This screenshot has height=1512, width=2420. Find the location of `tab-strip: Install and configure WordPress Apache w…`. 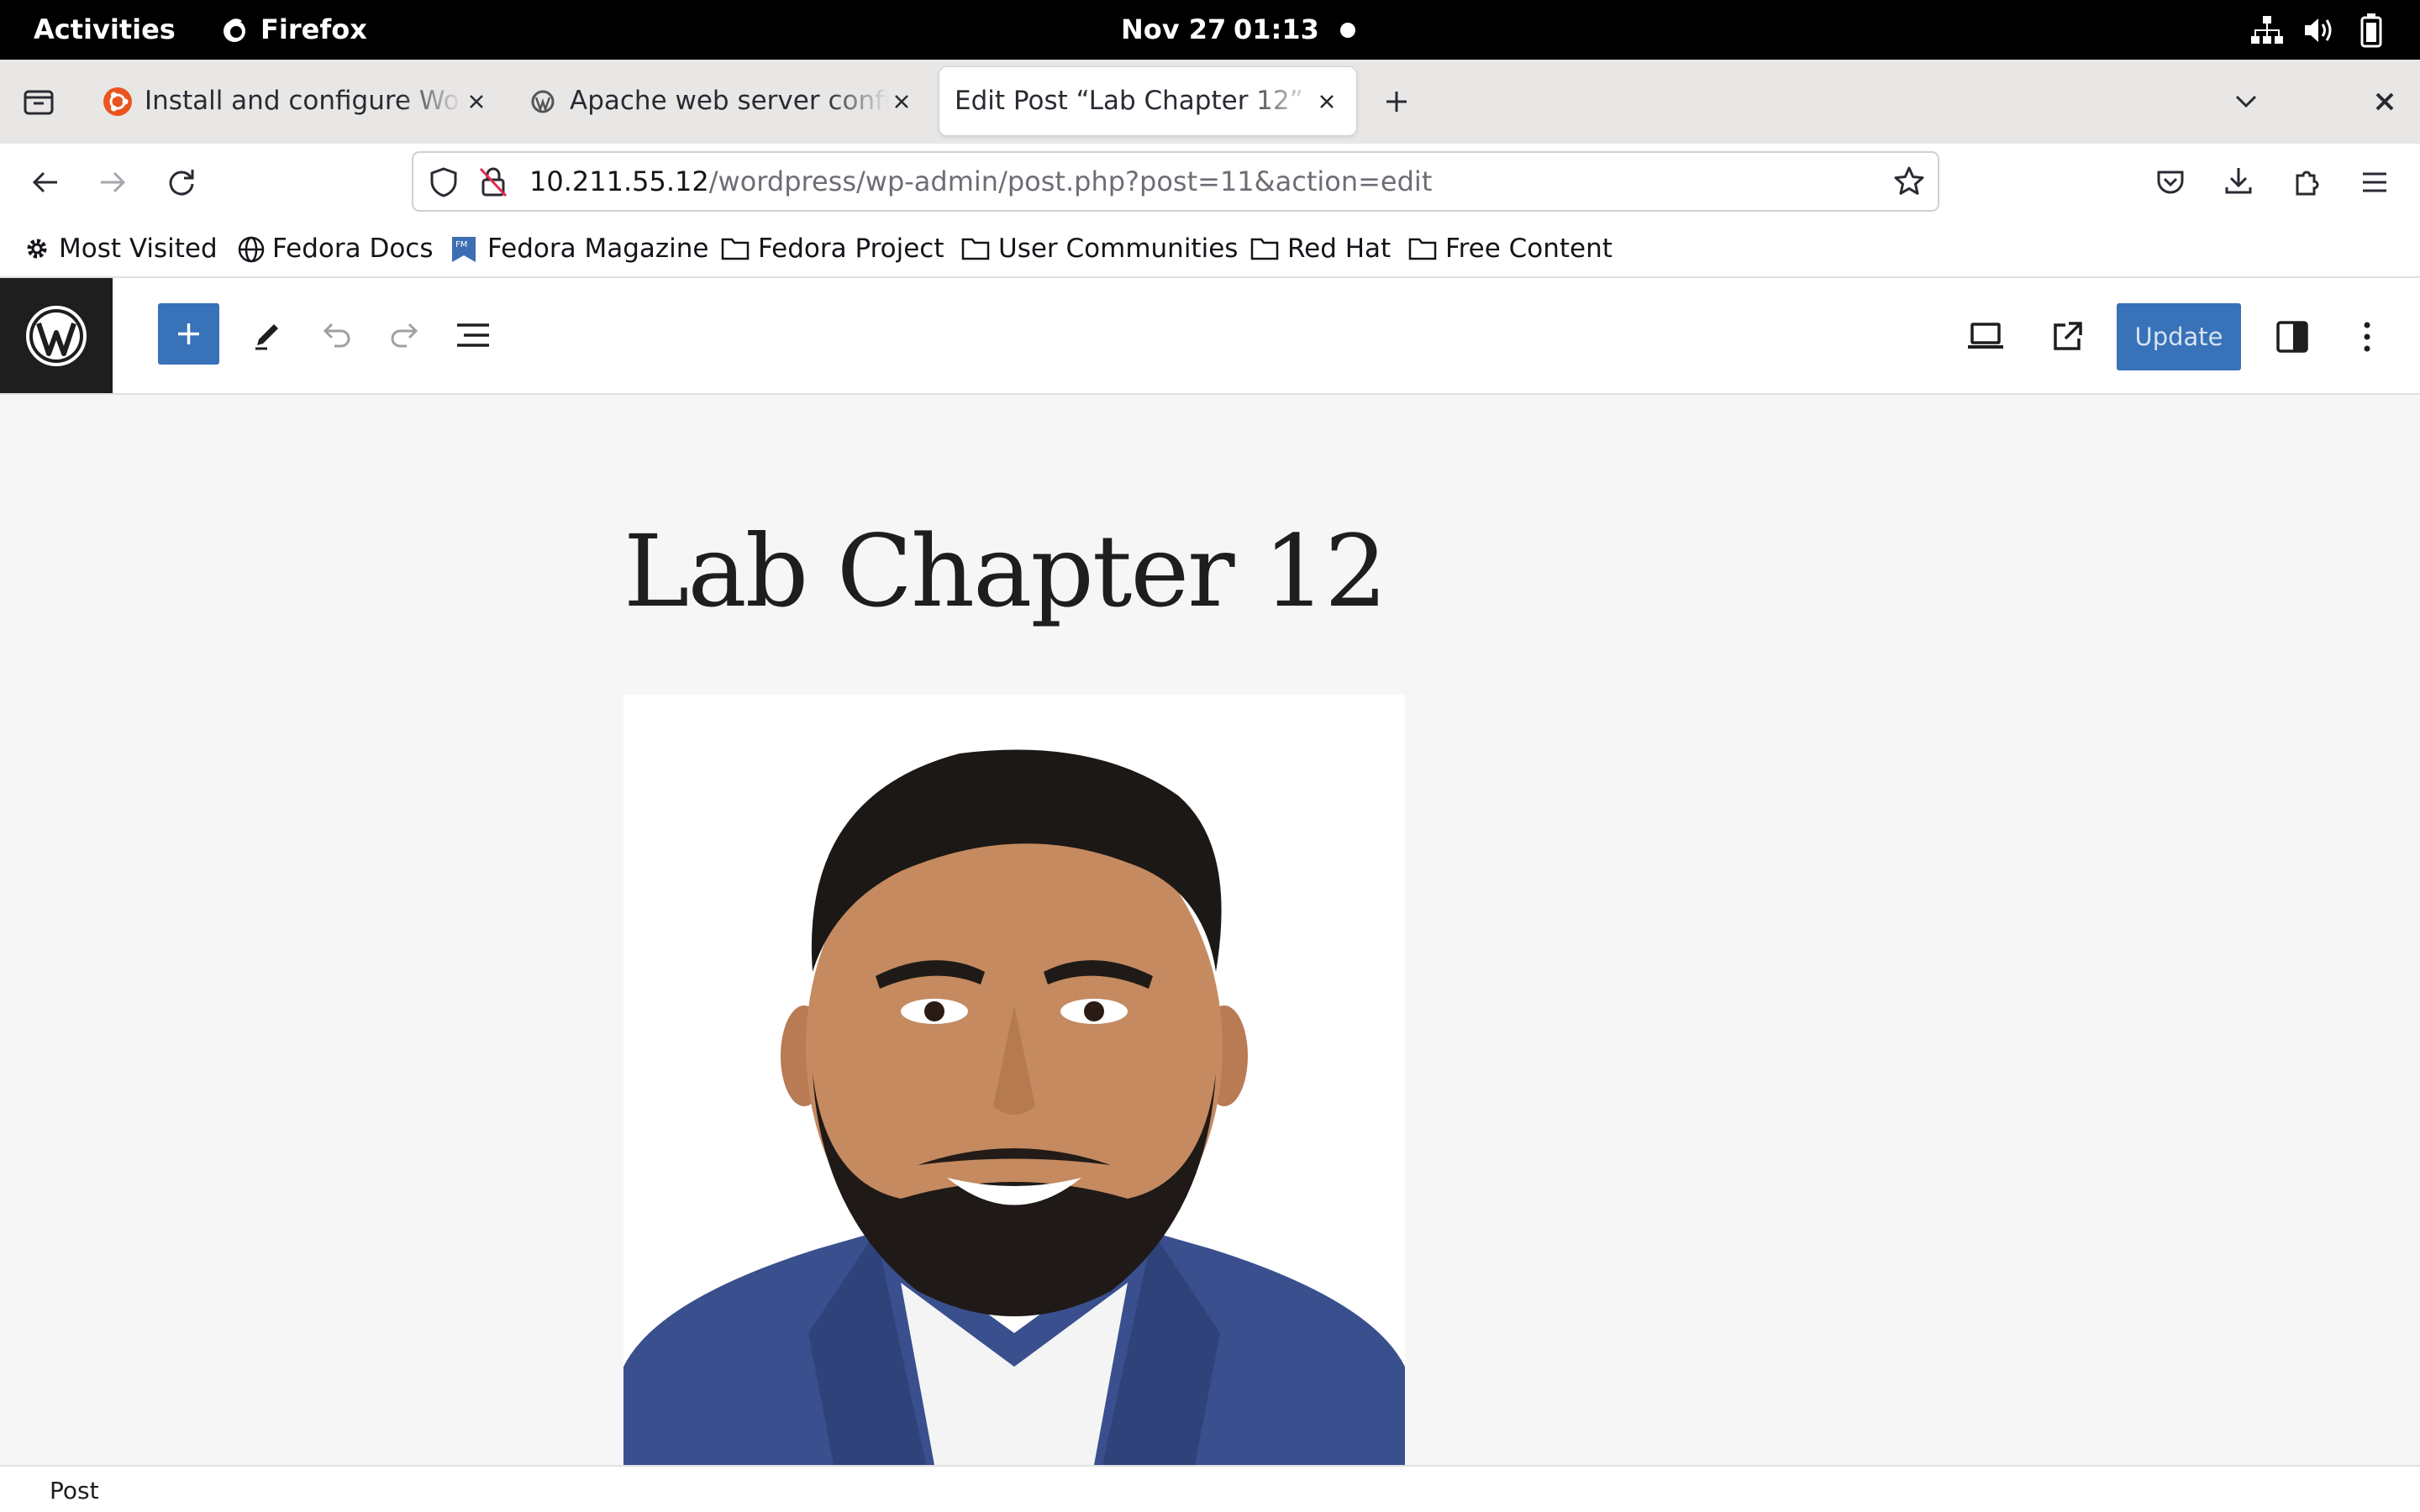

tab-strip: Install and configure WordPress Apache w… is located at coordinates (1210, 102).